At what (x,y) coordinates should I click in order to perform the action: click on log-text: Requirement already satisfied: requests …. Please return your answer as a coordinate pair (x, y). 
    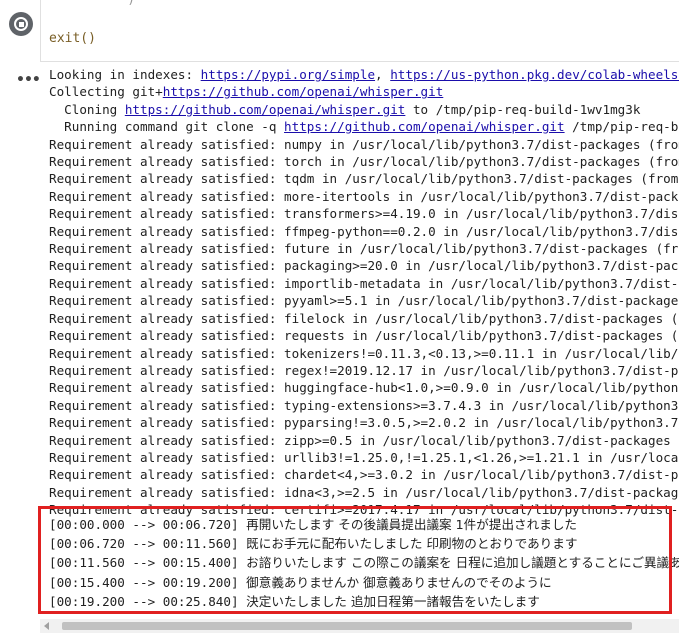
    Looking at the image, I should click on (364, 336).